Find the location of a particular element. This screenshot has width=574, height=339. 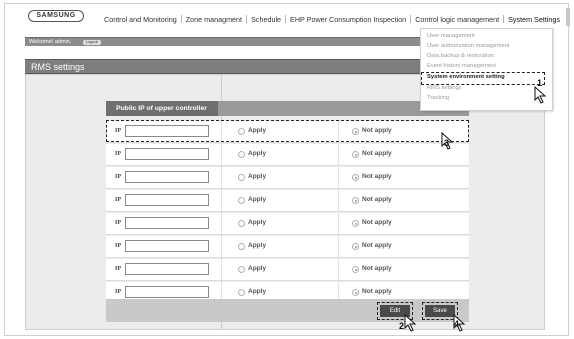

menu-item-data-backup: Data backup & restoration is located at coordinates (460, 56).